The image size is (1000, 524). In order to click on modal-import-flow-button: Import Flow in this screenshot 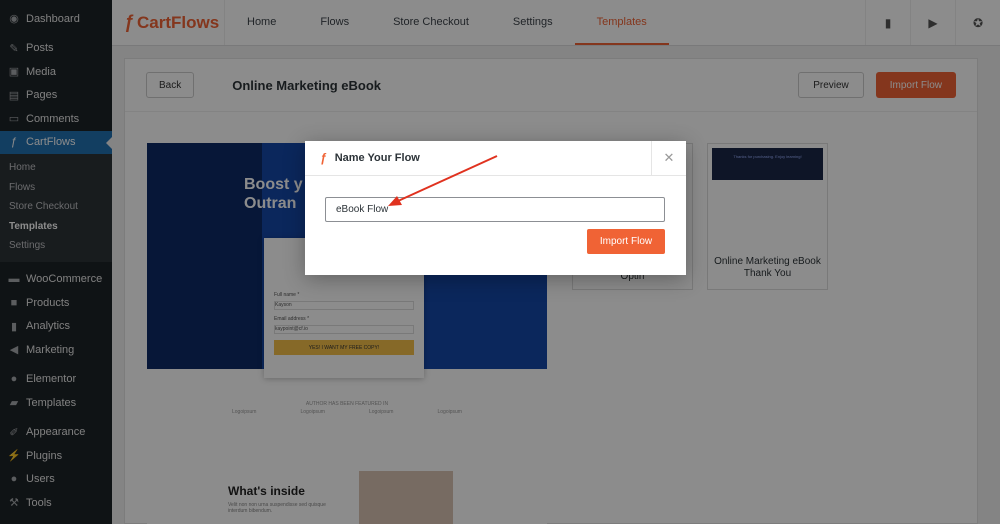, I will do `click(626, 241)`.